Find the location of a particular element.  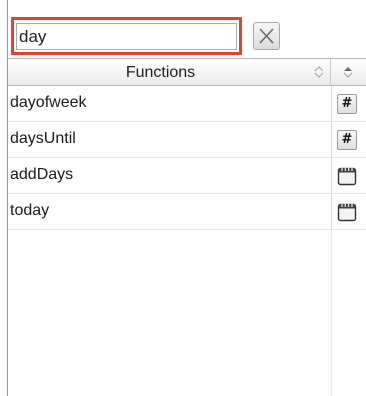

clear-search-button is located at coordinates (266, 36).